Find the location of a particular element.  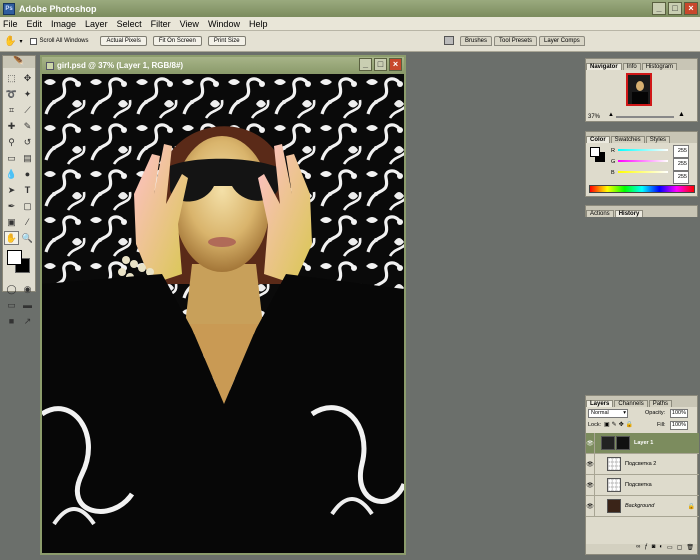

layer-row-layer-1: 👁 Layer 1 is located at coordinates (642, 443).